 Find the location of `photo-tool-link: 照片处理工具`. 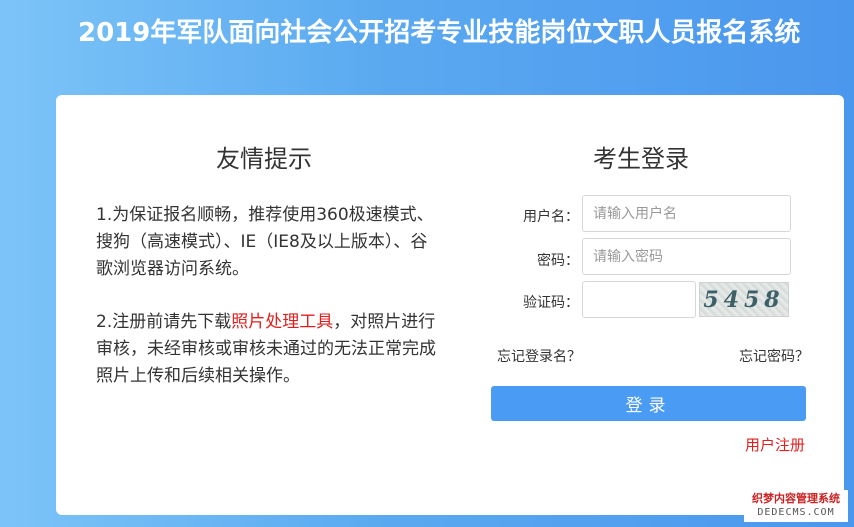

photo-tool-link: 照片处理工具 is located at coordinates (282, 322).